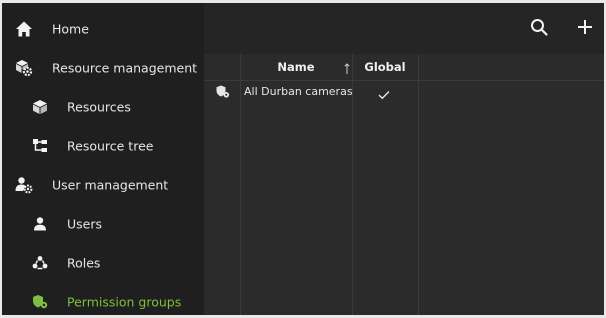  I want to click on row-name: All Durban cameras, so click(298, 91).